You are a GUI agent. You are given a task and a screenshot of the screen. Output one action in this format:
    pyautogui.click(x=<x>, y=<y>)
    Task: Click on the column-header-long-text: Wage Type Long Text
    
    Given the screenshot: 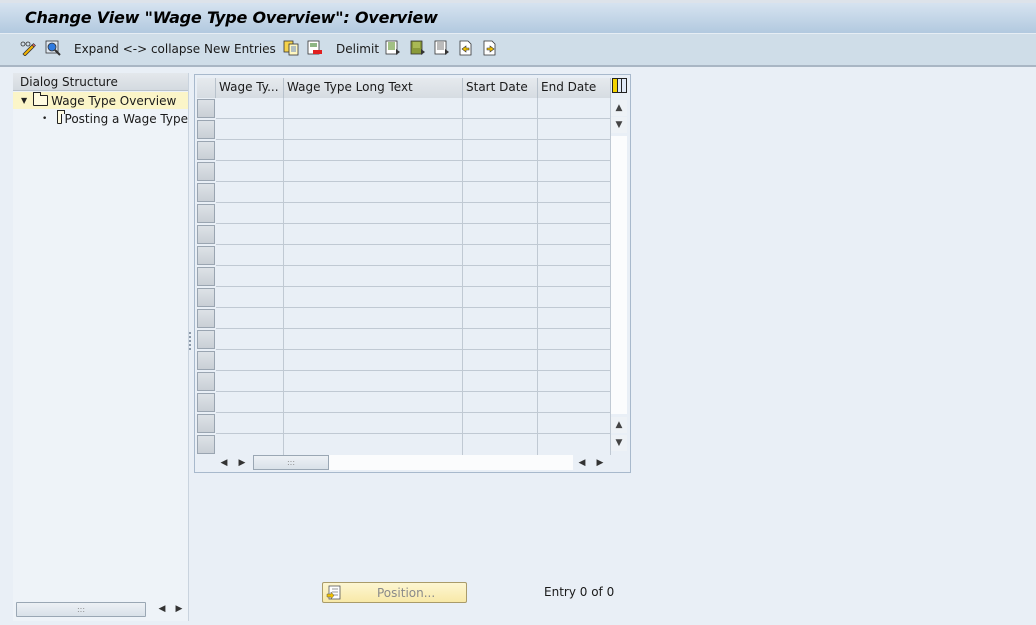 What is the action you would take?
    pyautogui.click(x=373, y=88)
    